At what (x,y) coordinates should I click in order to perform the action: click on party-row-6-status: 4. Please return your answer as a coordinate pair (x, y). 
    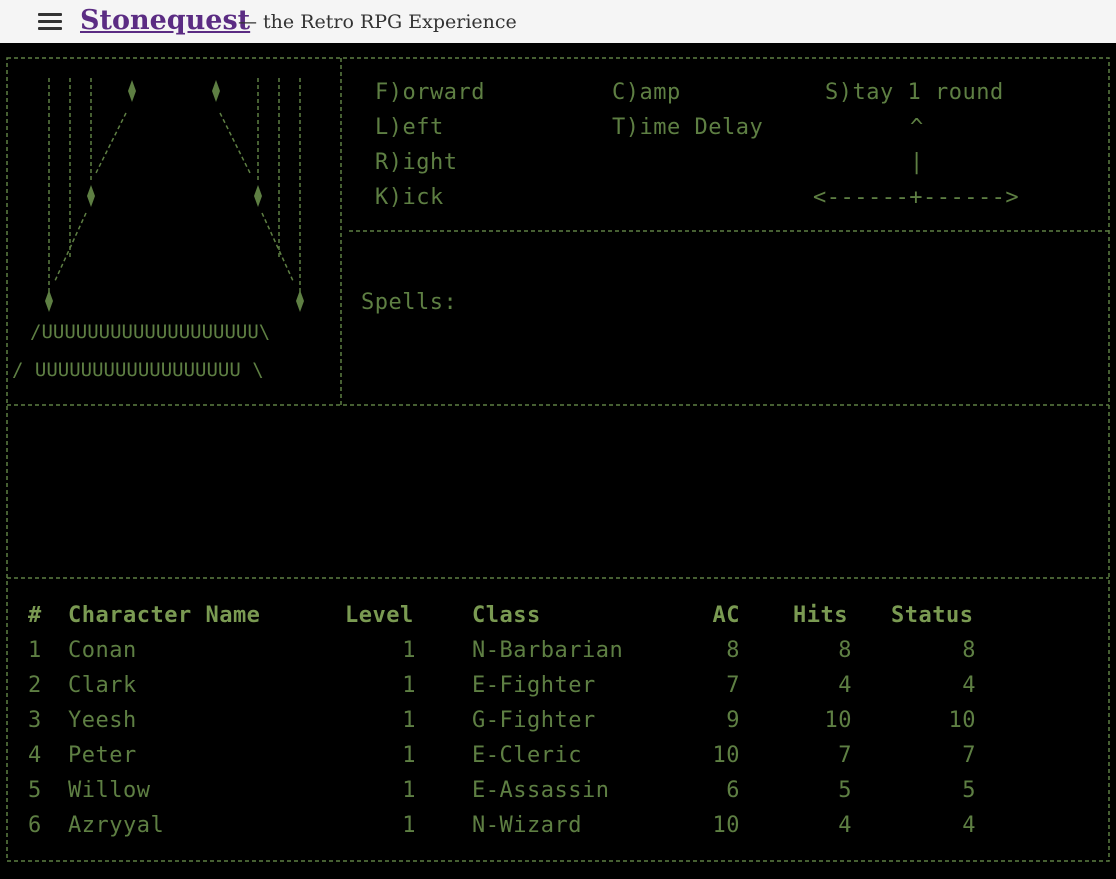
    Looking at the image, I should click on (969, 825).